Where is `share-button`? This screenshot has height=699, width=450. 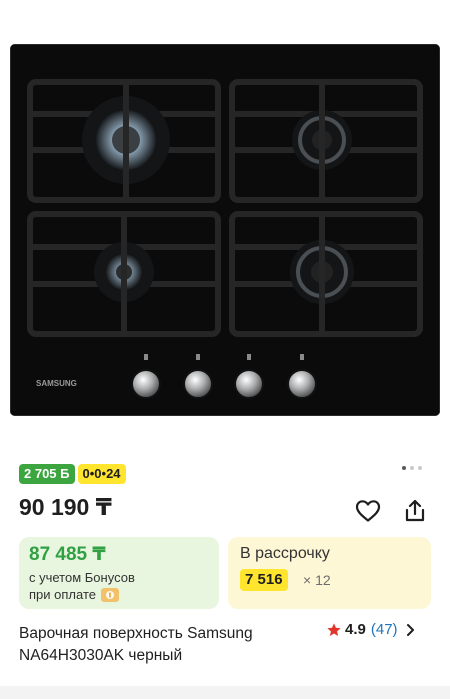 share-button is located at coordinates (415, 511).